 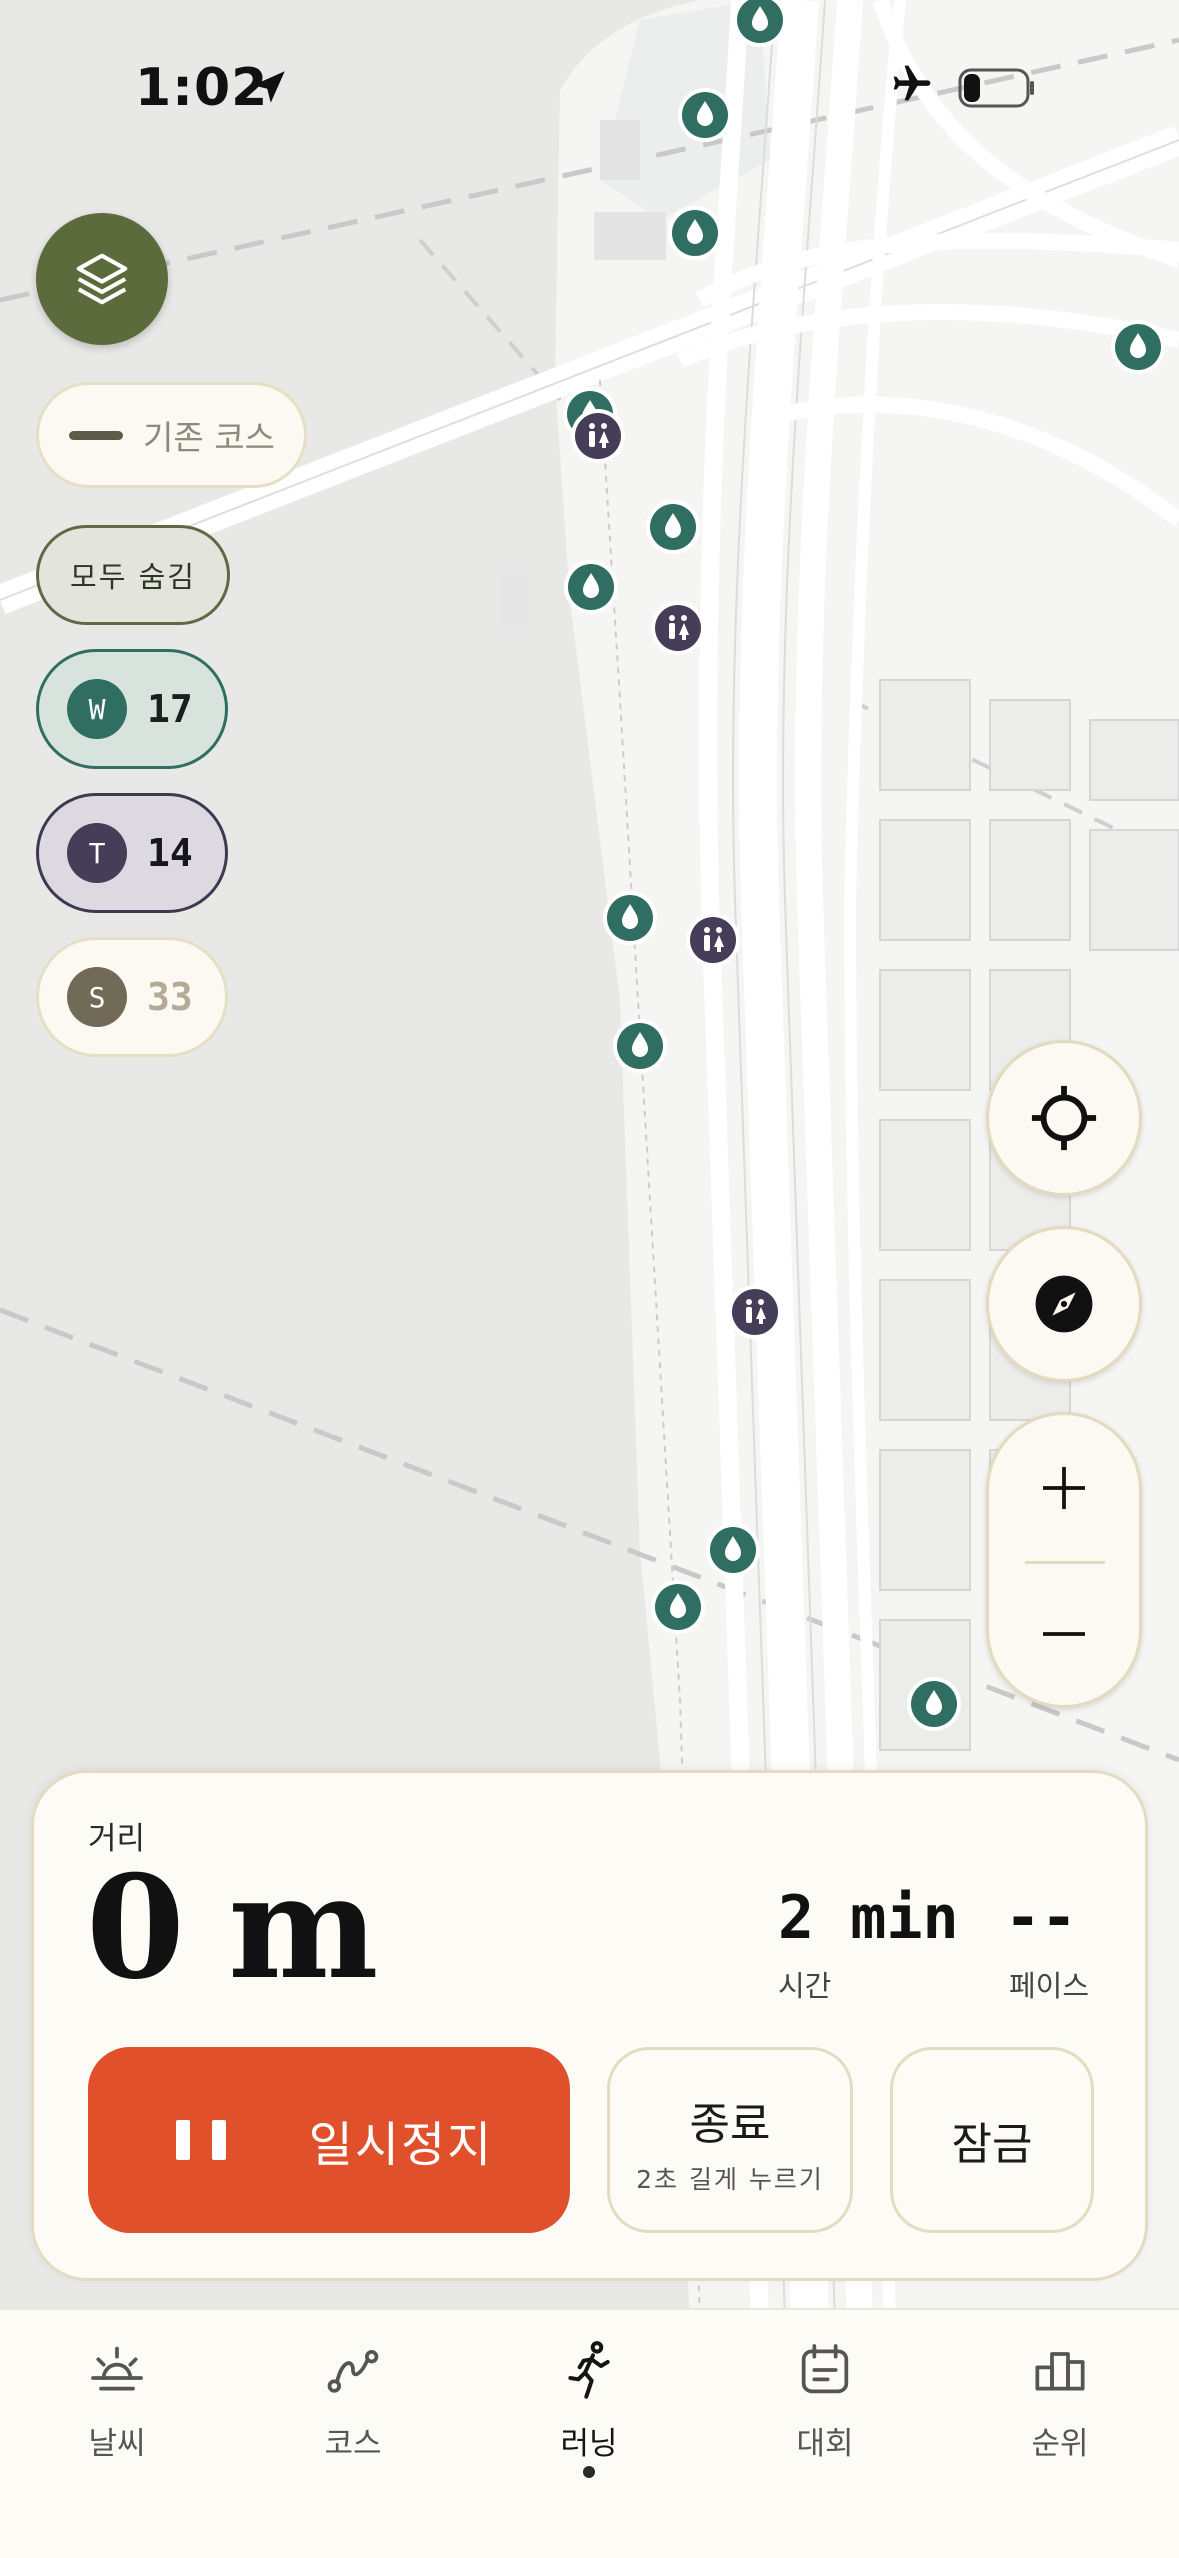 I want to click on lock-label: 잠금, so click(x=992, y=2144).